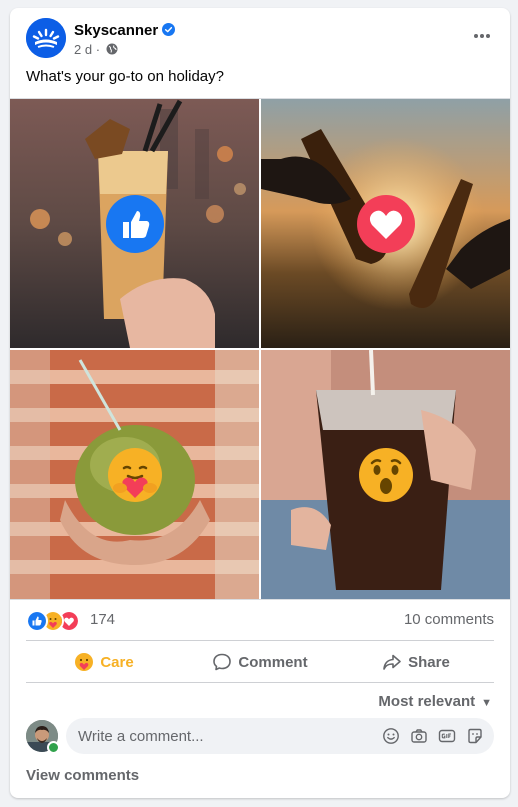 This screenshot has width=518, height=807. I want to click on photo-beer, so click(385, 223).